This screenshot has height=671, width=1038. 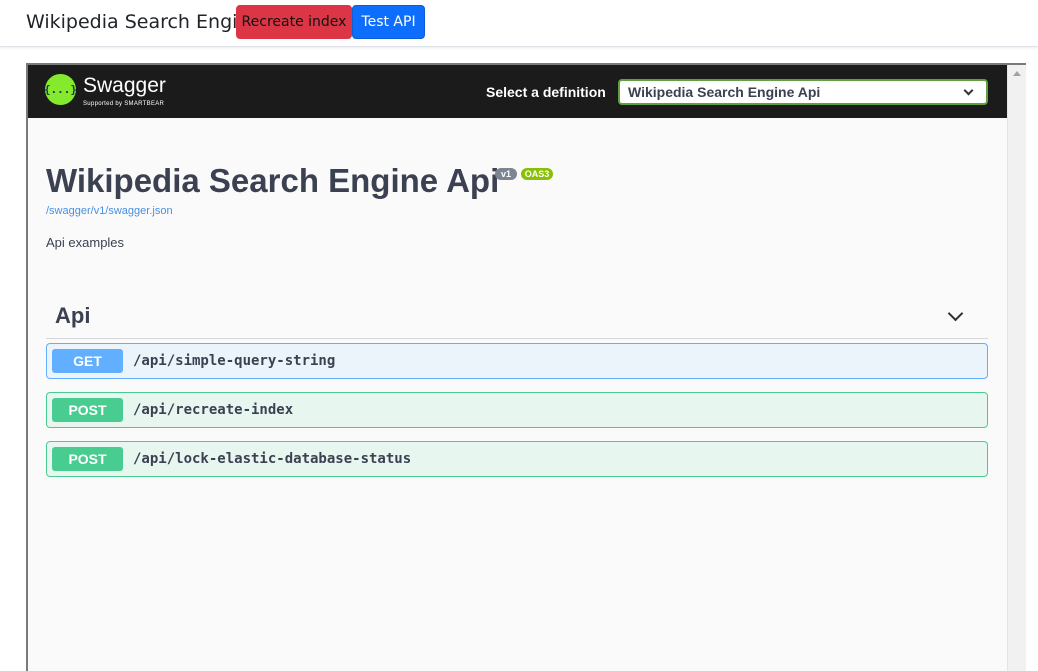 What do you see at coordinates (273, 180) in the screenshot?
I see `page-title: Wikipedia Search Engine Api` at bounding box center [273, 180].